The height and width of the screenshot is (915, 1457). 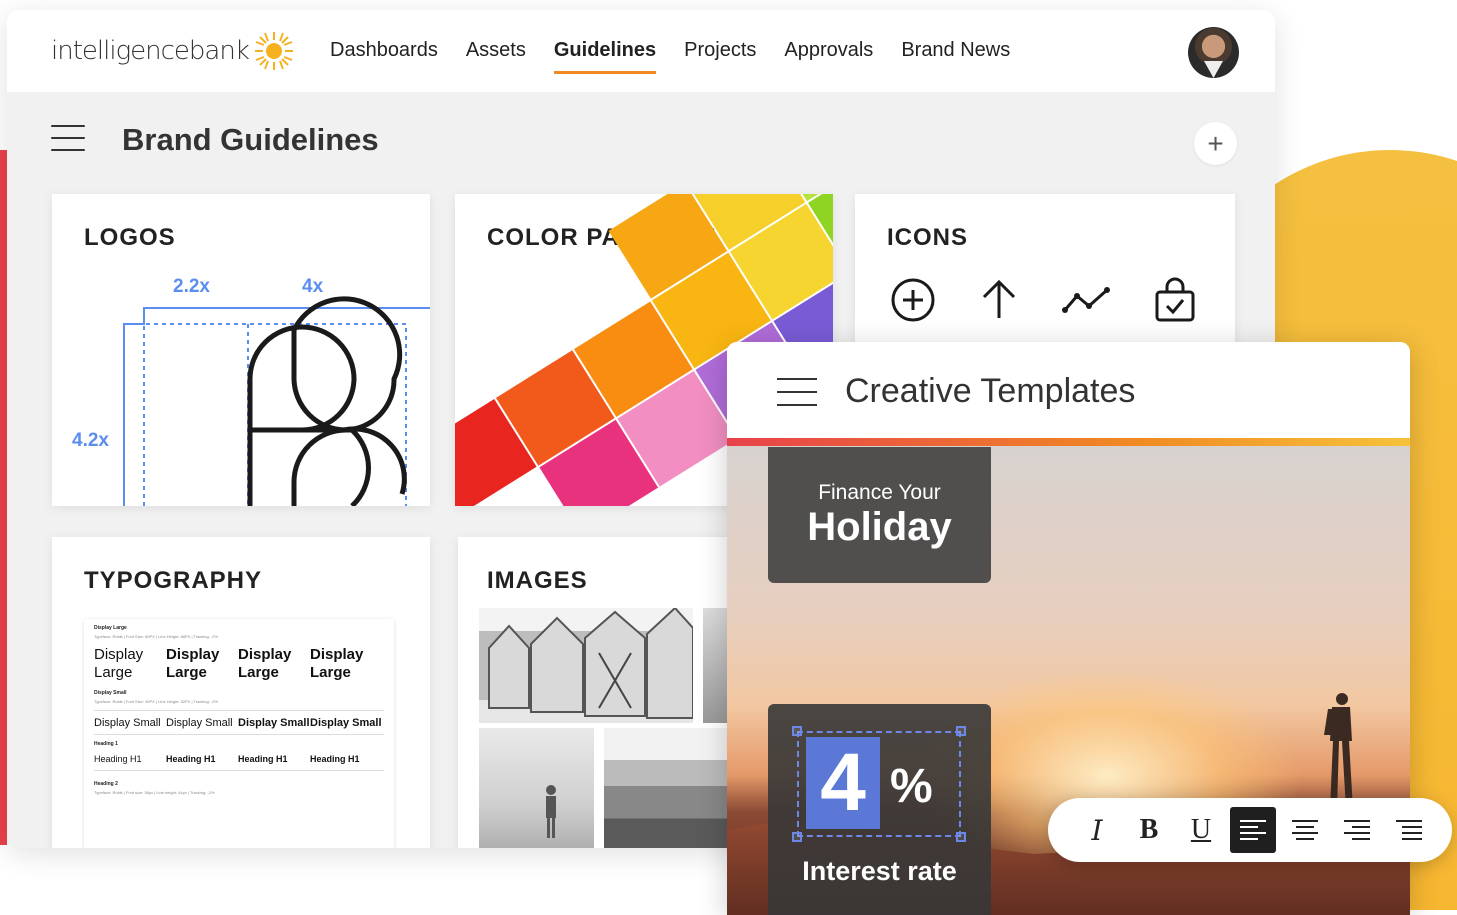 I want to click on nav-brand-news: Brand News, so click(x=955, y=51).